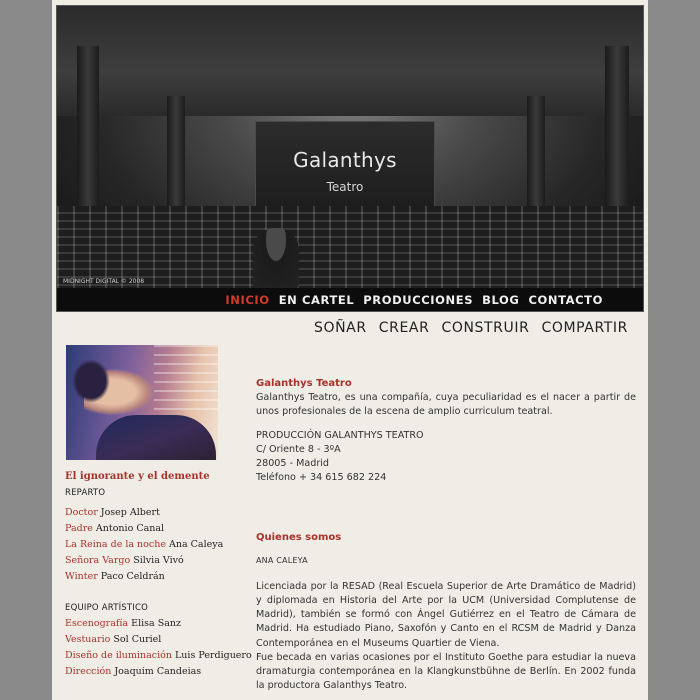 Image resolution: width=700 pixels, height=700 pixels. I want to click on about-heading: Quienes somos, so click(299, 538).